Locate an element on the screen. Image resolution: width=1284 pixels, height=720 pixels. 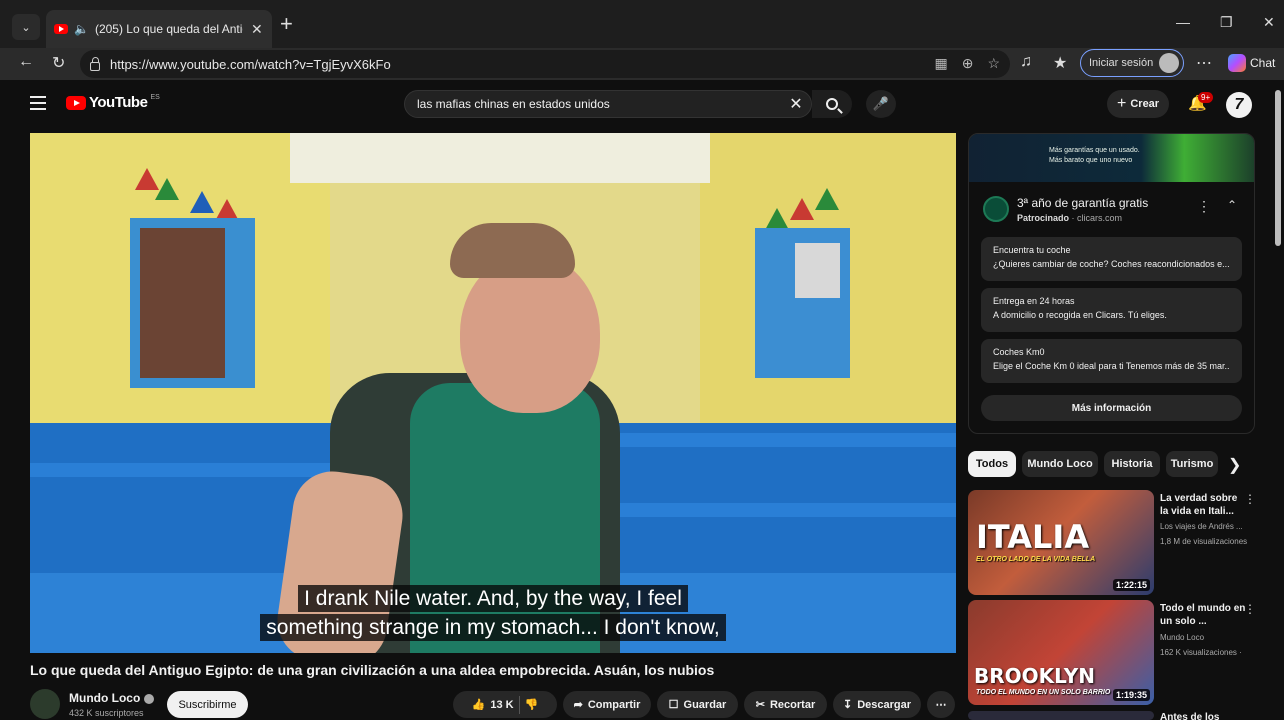
like-button: 👍 13 K is located at coordinates (493, 705).